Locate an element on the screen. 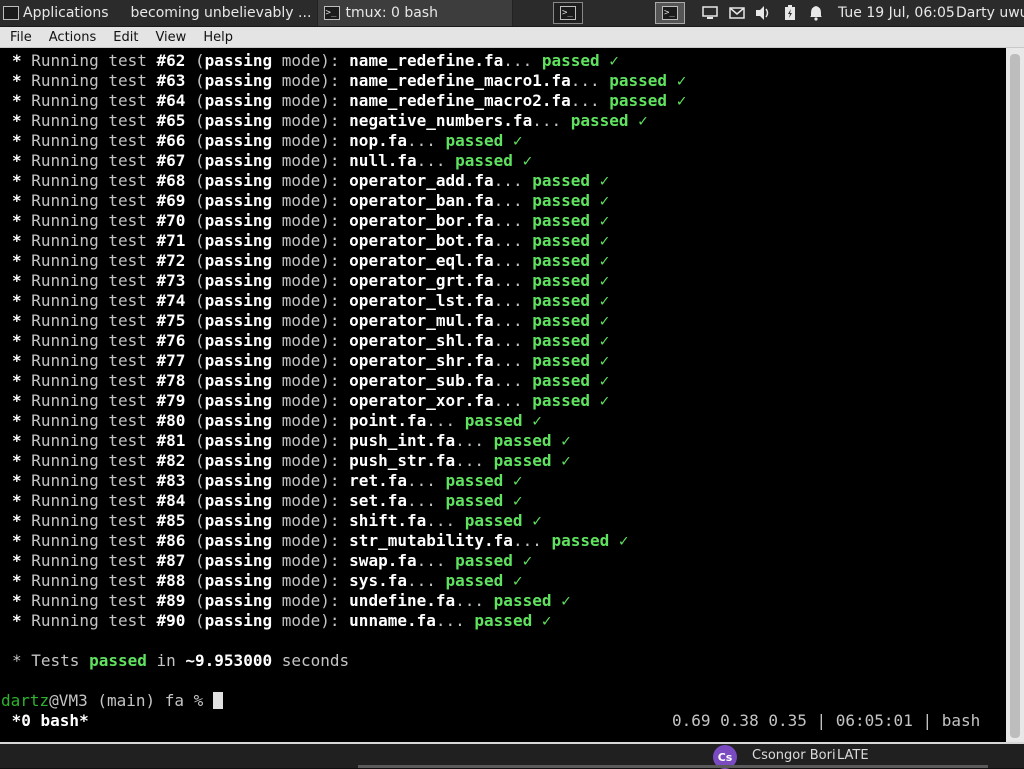 The image size is (1024, 769). test-file: operator_ban.fa is located at coordinates (421, 200).